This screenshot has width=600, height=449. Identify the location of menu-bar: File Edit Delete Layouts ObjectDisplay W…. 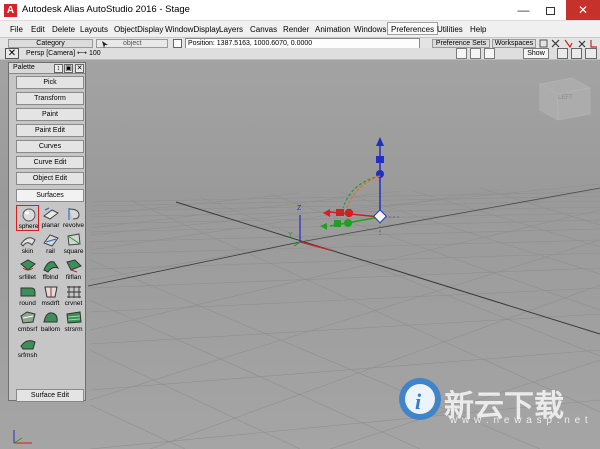
(300, 29).